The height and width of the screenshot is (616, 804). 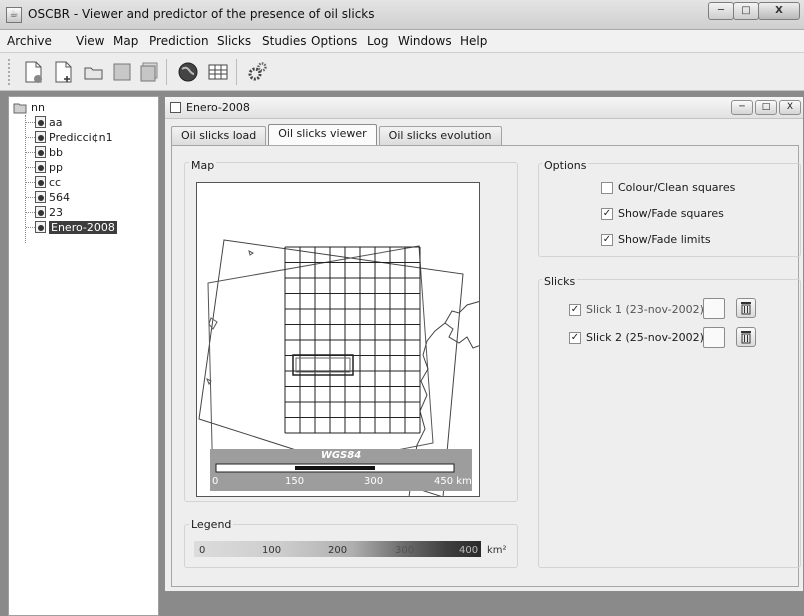 I want to click on toolbar-grip, so click(x=10, y=72).